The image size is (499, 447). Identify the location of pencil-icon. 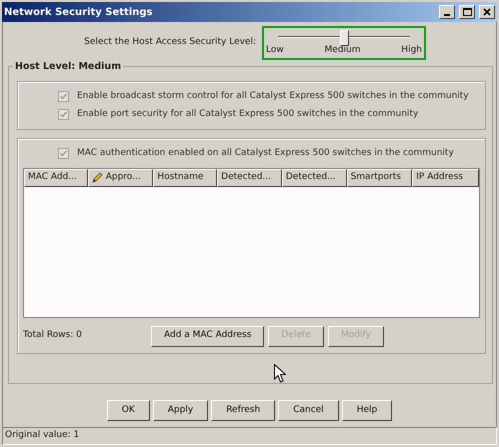
(97, 177).